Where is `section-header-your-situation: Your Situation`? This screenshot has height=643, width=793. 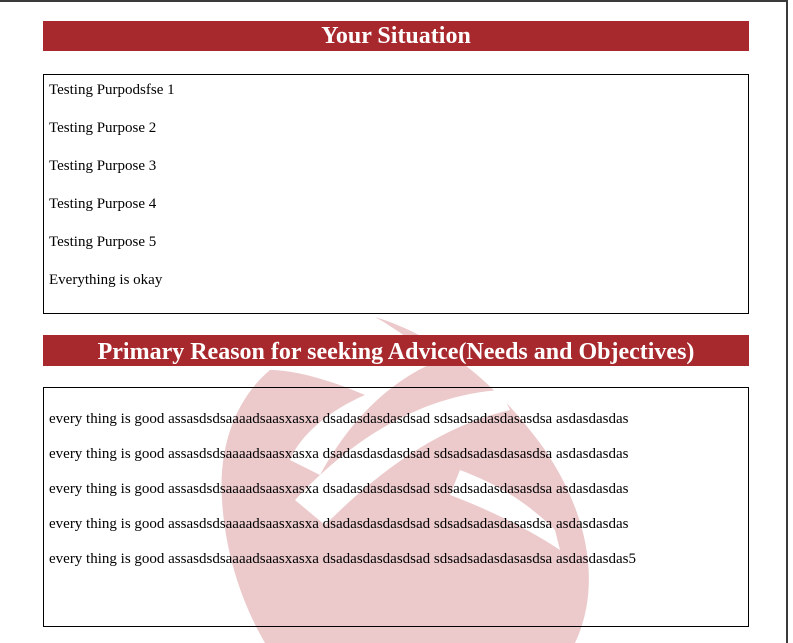 section-header-your-situation: Your Situation is located at coordinates (396, 36).